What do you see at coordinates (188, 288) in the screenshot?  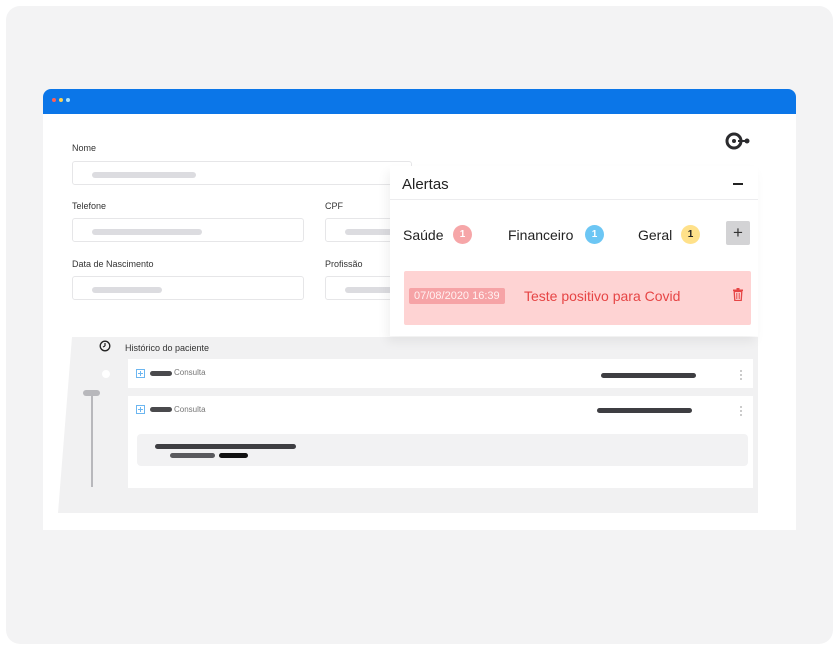 I see `nascimento-input` at bounding box center [188, 288].